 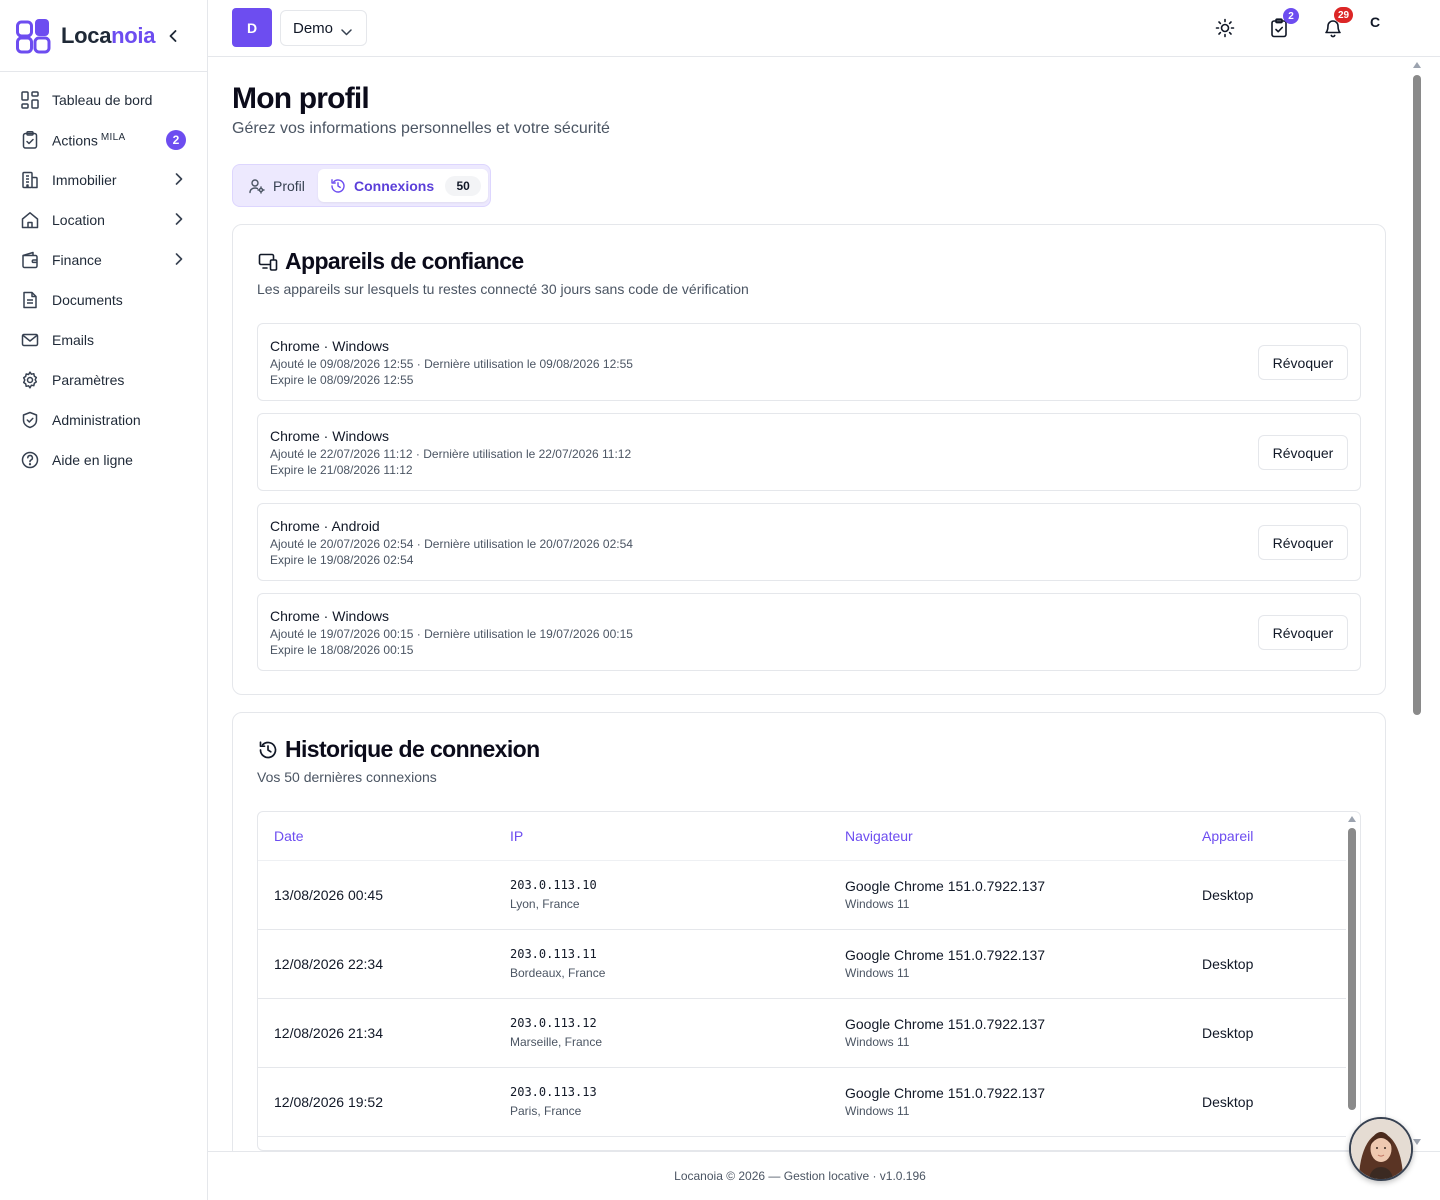 What do you see at coordinates (1227, 836) in the screenshot?
I see `column-header-appareil: Appareil` at bounding box center [1227, 836].